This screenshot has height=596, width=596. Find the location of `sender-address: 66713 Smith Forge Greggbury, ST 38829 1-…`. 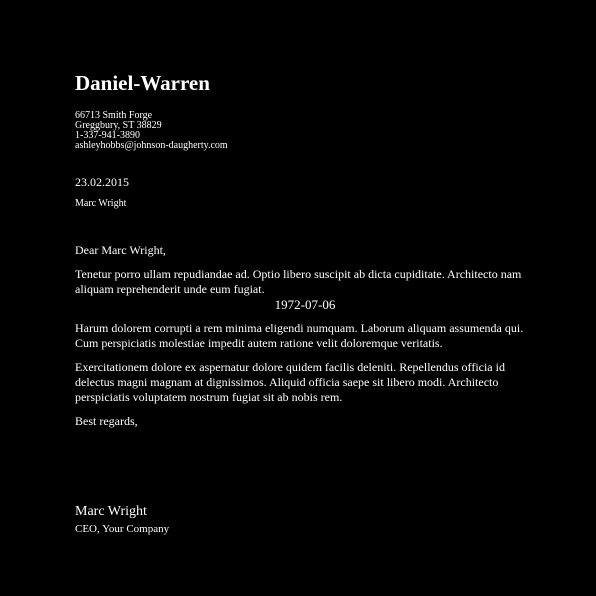

sender-address: 66713 Smith Forge Greggbury, ST 38829 1-… is located at coordinates (151, 131).